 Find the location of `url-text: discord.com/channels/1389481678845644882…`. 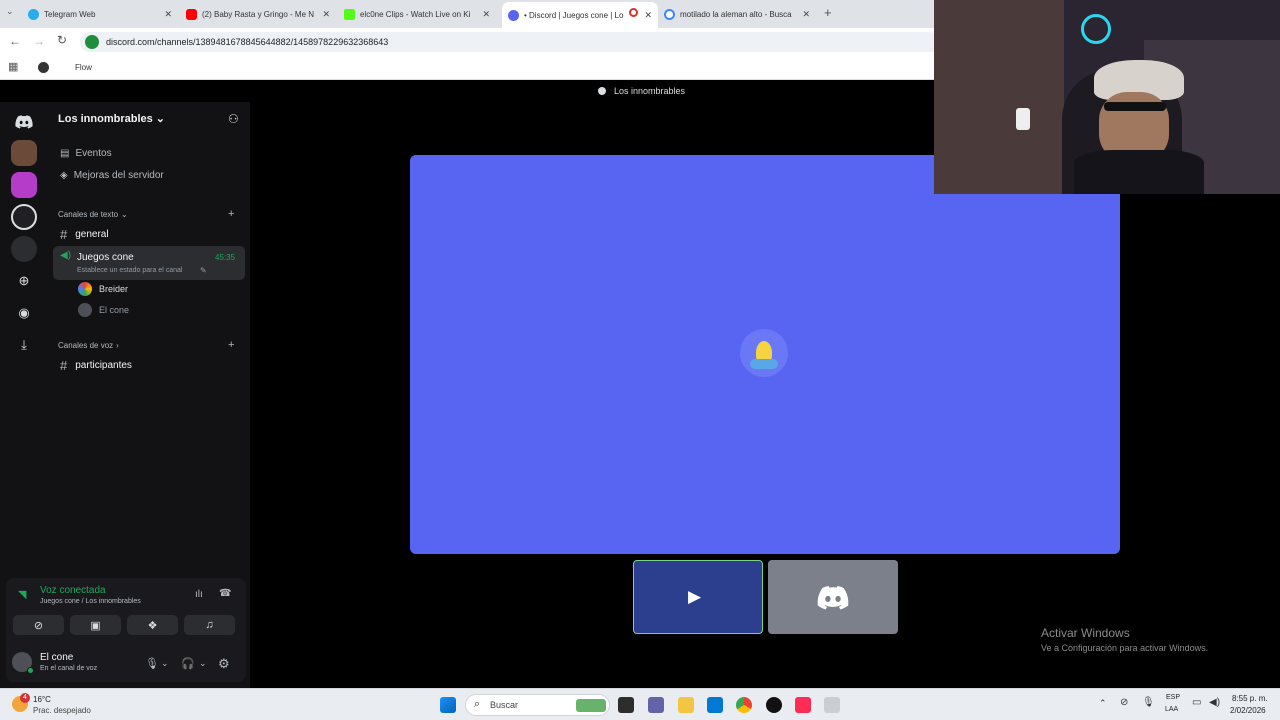

url-text: discord.com/channels/1389481678845644882… is located at coordinates (247, 42).